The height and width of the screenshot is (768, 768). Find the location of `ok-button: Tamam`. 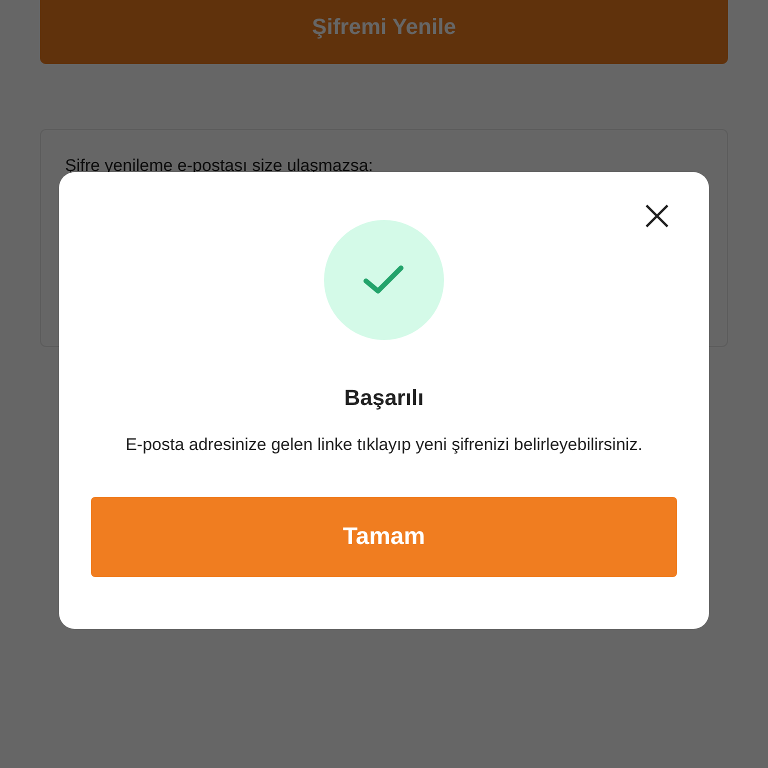

ok-button: Tamam is located at coordinates (384, 537).